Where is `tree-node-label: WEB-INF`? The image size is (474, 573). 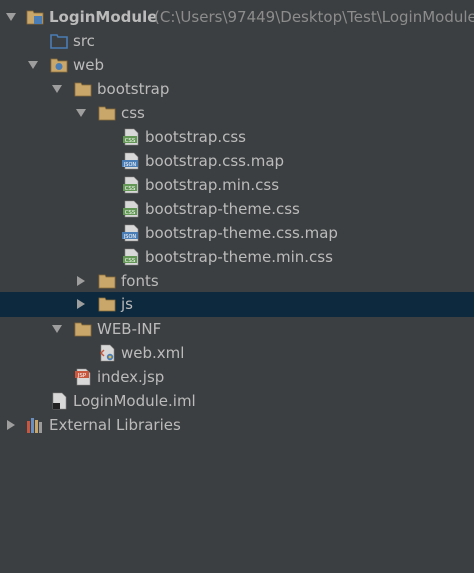 tree-node-label: WEB-INF is located at coordinates (129, 329).